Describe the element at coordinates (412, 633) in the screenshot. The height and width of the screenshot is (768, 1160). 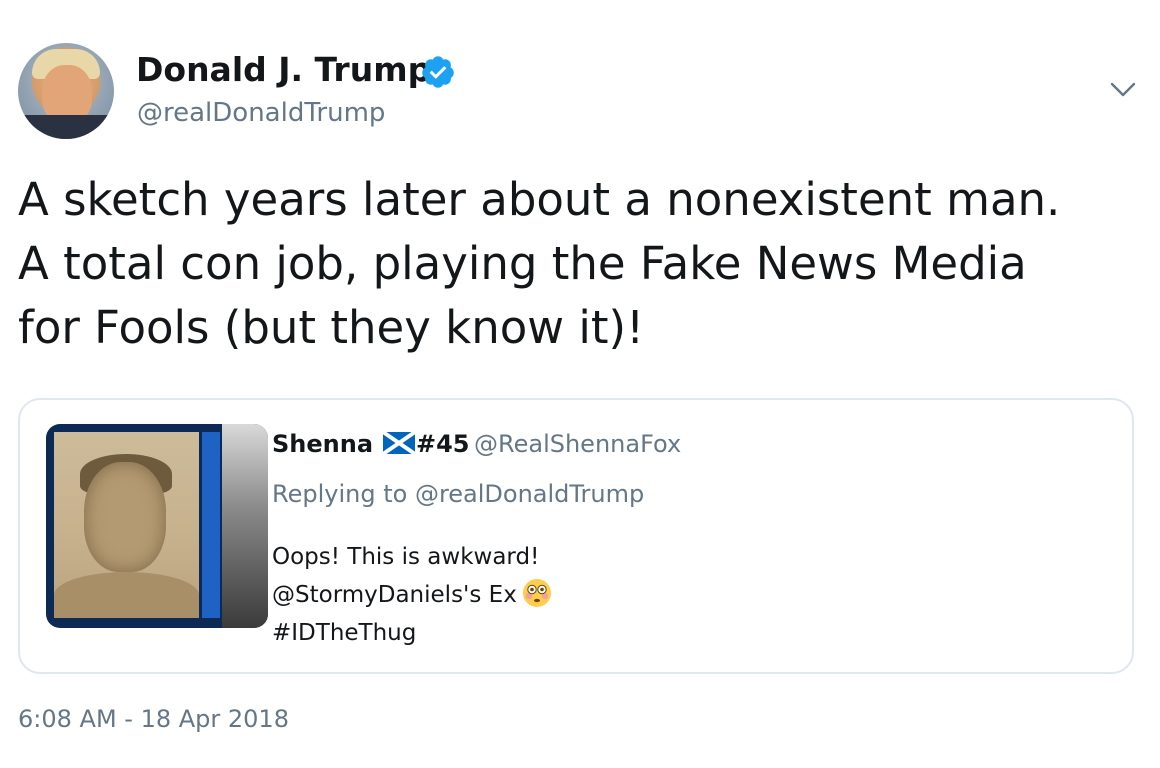
I see `quoted-body-hashtag: #IDTheThug` at that location.